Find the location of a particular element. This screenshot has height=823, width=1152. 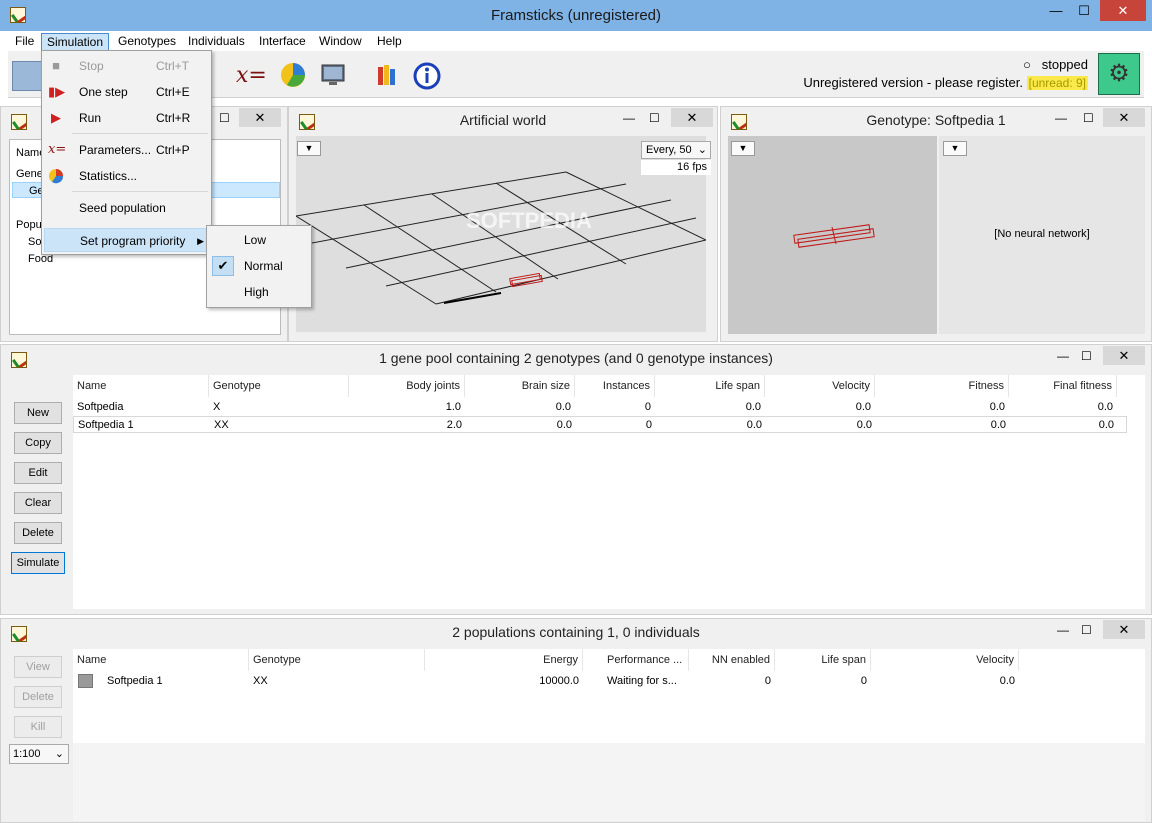

zoom-select: 1:100 ⌄ is located at coordinates (39, 754).